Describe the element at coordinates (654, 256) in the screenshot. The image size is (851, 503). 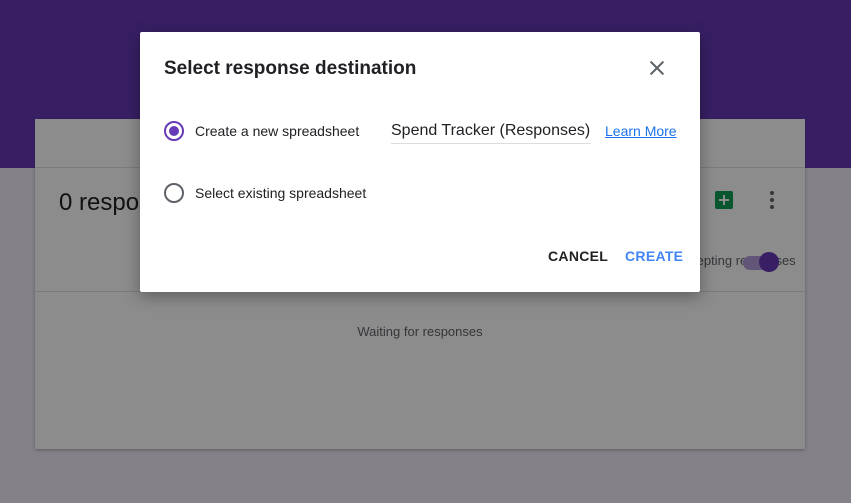
I see `create-button: CREATE` at that location.